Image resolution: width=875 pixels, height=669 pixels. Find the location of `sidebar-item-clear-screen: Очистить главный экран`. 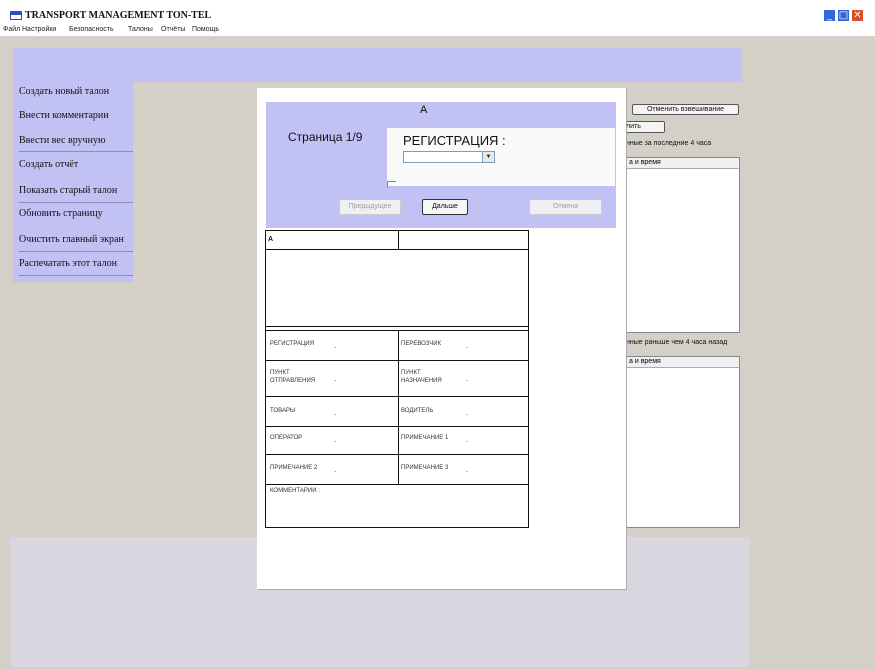

sidebar-item-clear-screen: Очистить главный экран is located at coordinates (71, 239).